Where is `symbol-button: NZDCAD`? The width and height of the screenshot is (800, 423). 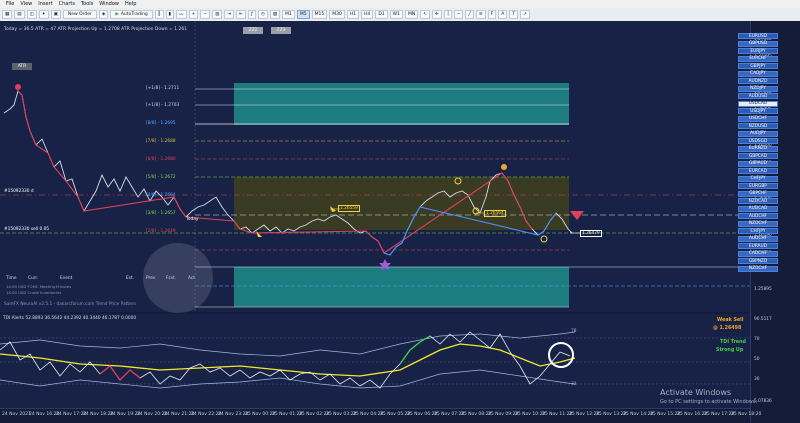 symbol-button: NZDCAD is located at coordinates (758, 201).